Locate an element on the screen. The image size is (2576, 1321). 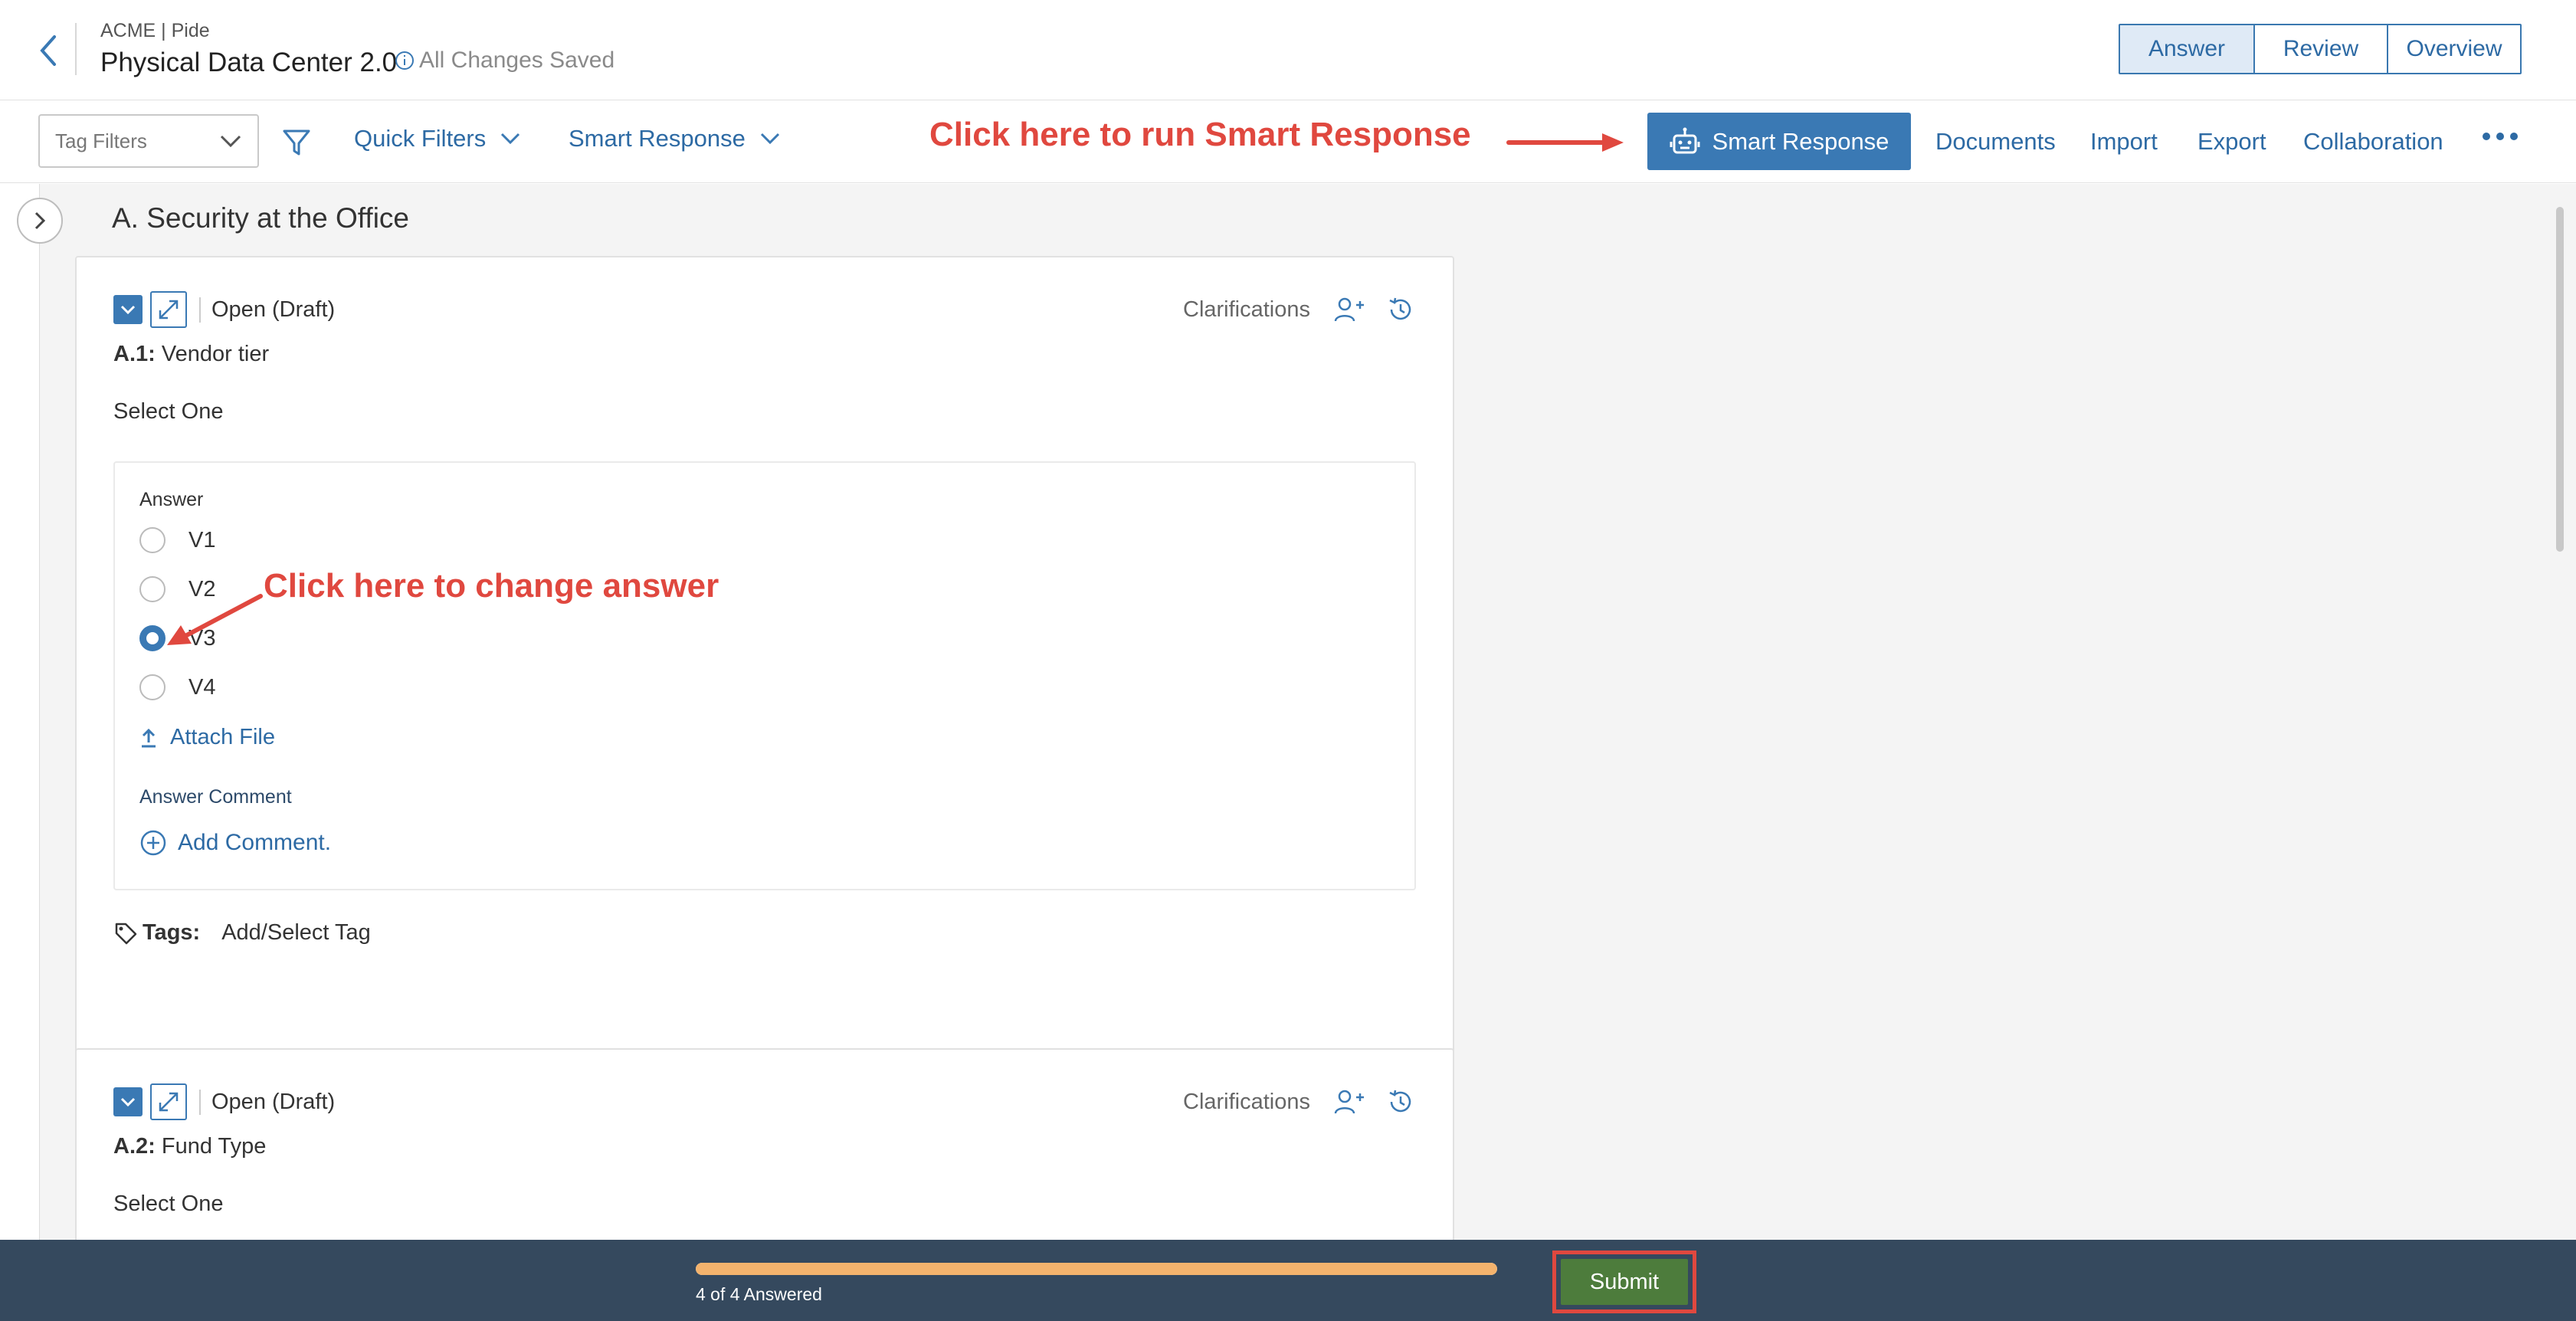
option-v4: V4 is located at coordinates (177, 687).